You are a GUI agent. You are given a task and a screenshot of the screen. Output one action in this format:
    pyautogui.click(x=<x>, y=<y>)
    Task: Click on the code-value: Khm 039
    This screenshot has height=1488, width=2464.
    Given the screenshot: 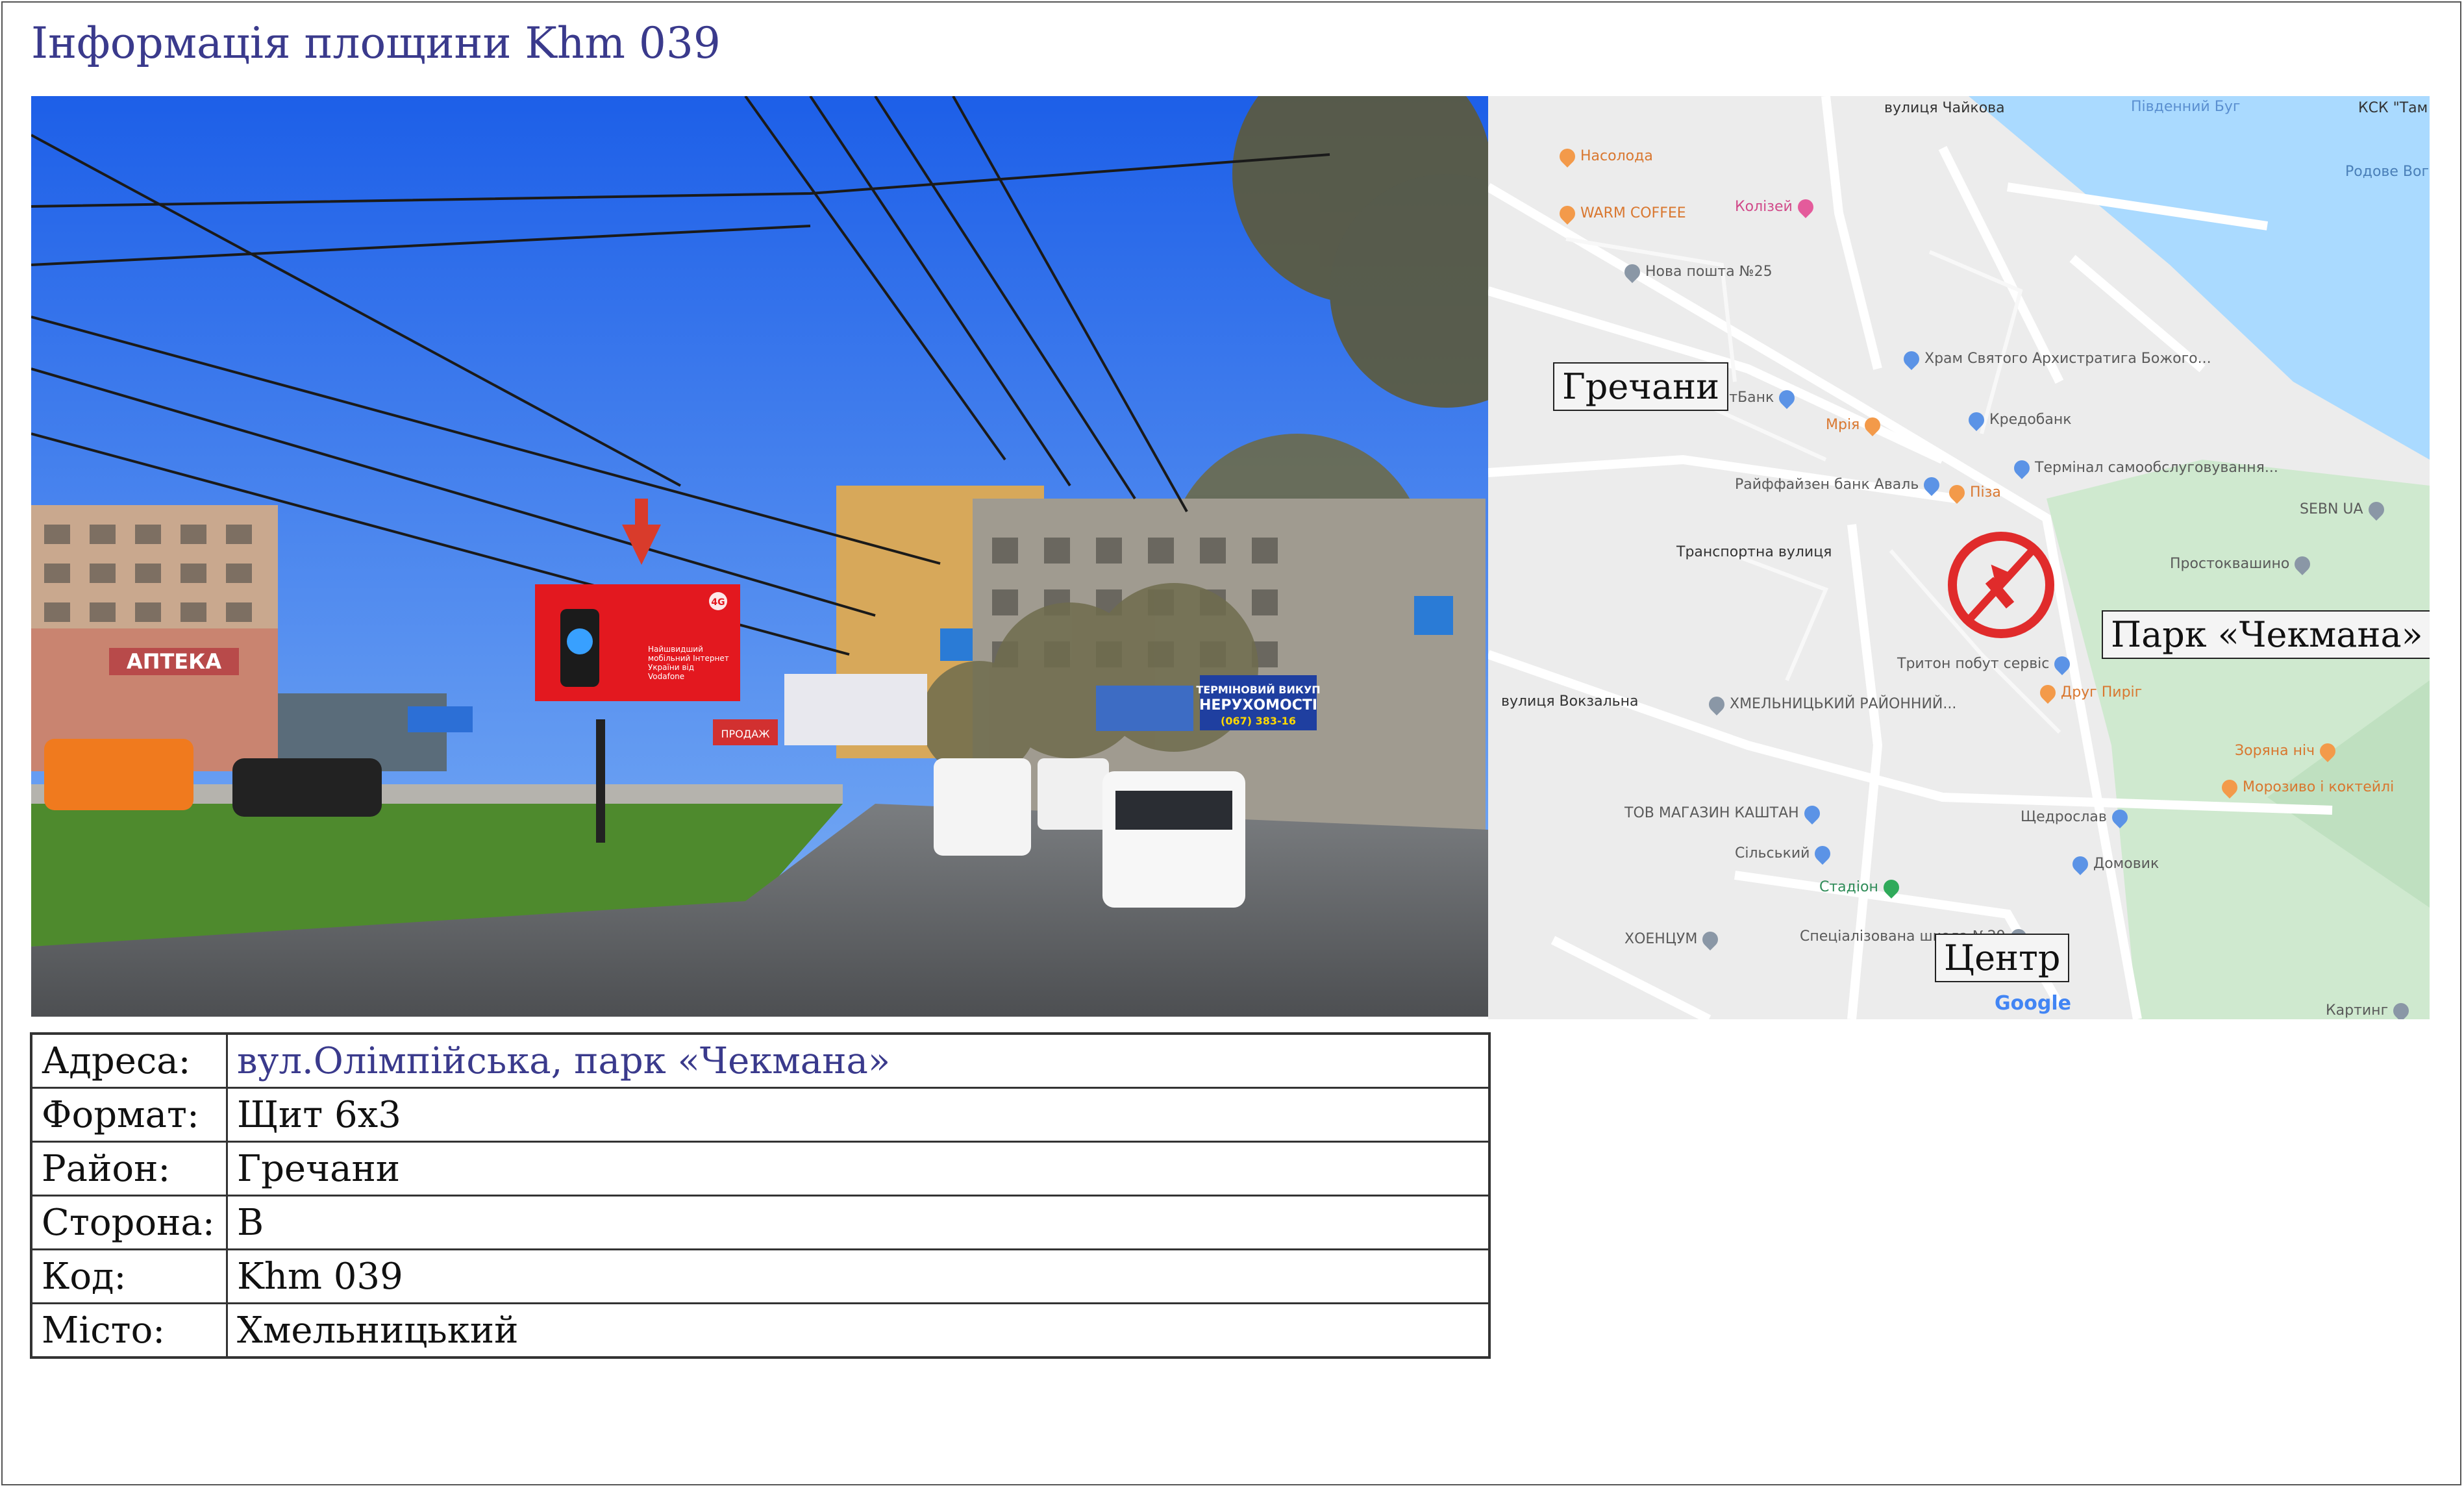 What is the action you would take?
    pyautogui.click(x=858, y=1276)
    